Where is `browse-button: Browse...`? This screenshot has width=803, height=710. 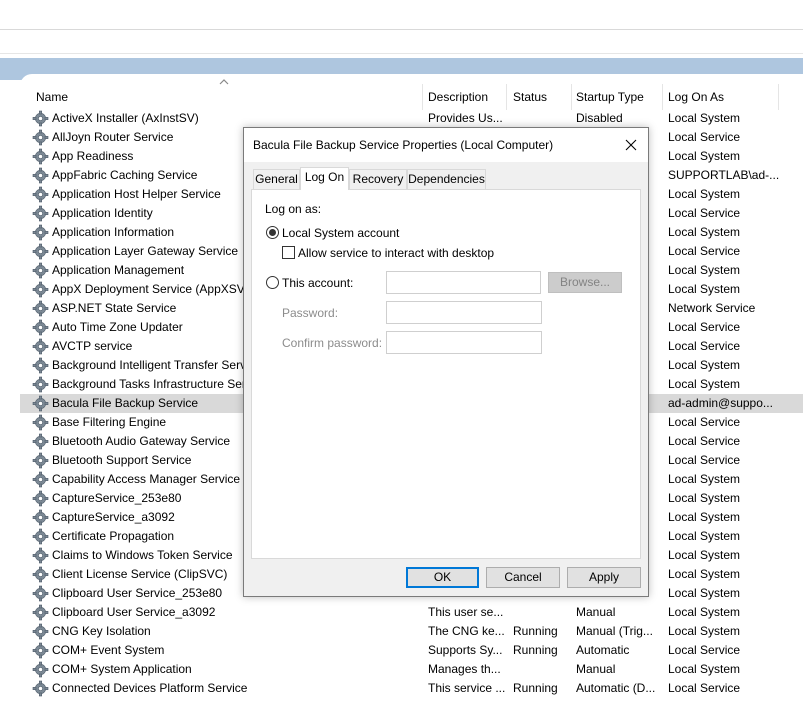 browse-button: Browse... is located at coordinates (585, 282).